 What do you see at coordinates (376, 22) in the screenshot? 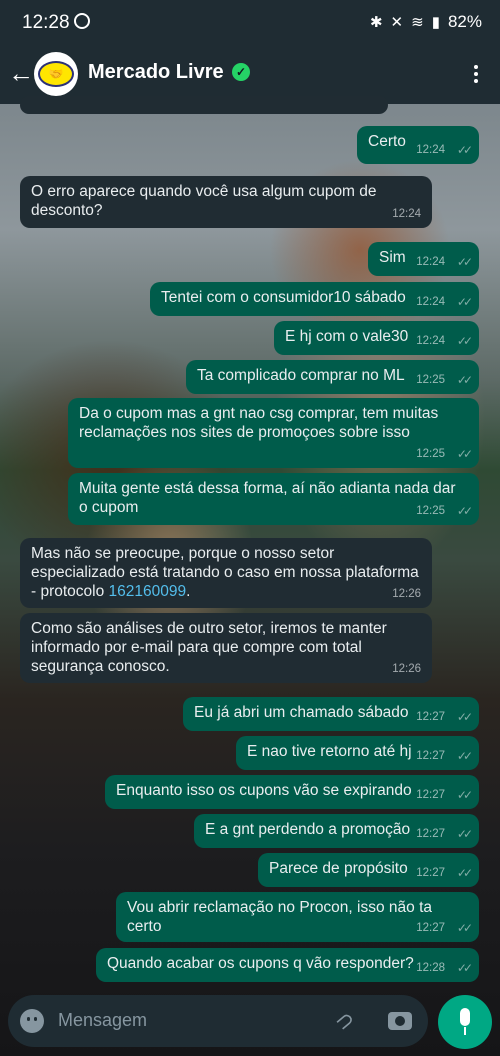
I see `bluetooth-icon: ✱` at bounding box center [376, 22].